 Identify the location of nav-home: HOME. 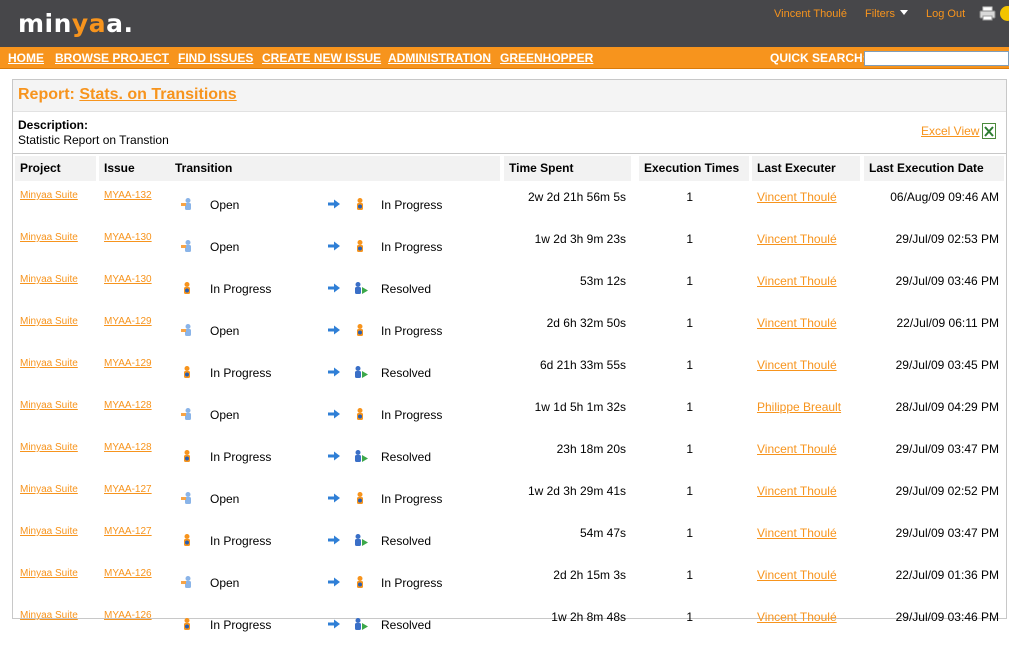
(26, 58).